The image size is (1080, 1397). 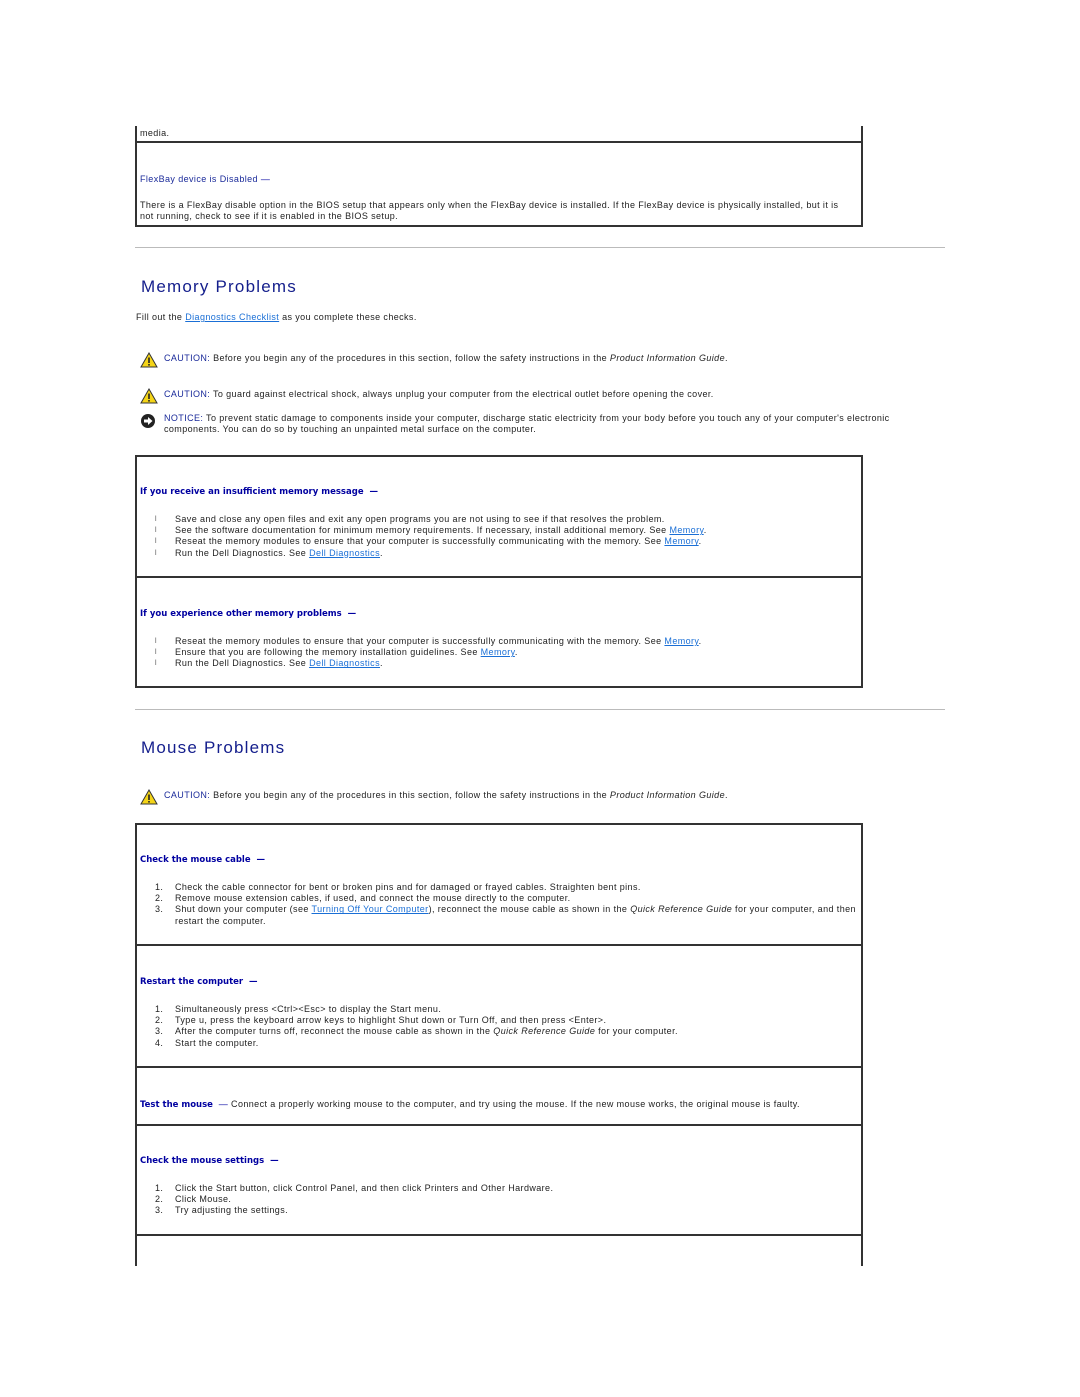 I want to click on list-item: 2. Click Mouse., so click(x=505, y=1199).